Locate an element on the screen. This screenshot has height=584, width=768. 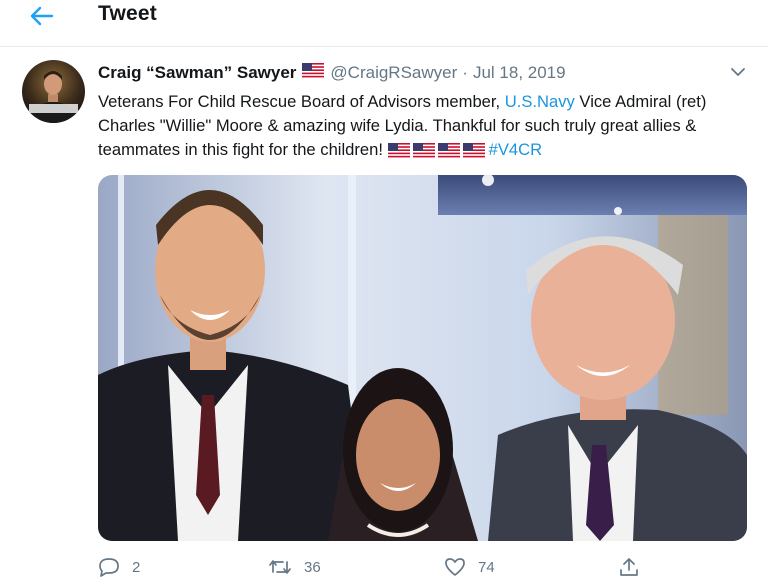
share-icon is located at coordinates (629, 567).